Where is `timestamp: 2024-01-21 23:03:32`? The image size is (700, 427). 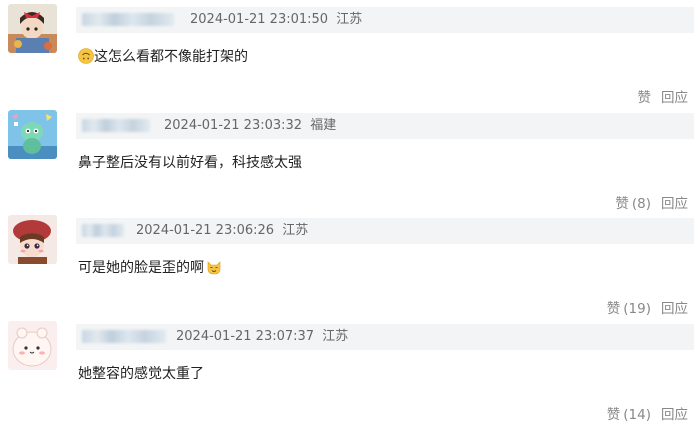
timestamp: 2024-01-21 23:03:32 is located at coordinates (233, 125).